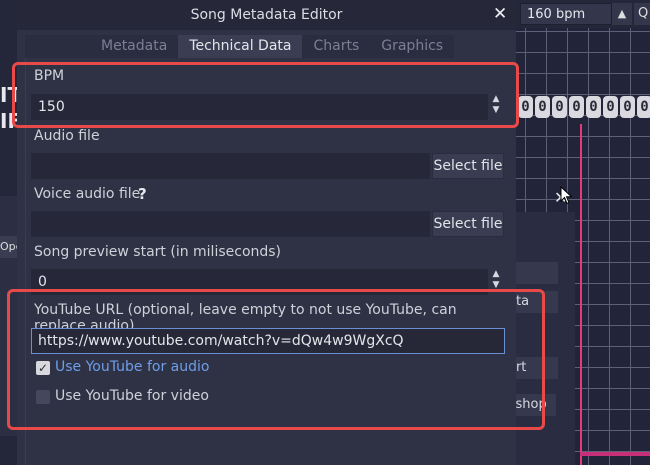  Describe the element at coordinates (230, 166) in the screenshot. I see `audio-file-input` at that location.